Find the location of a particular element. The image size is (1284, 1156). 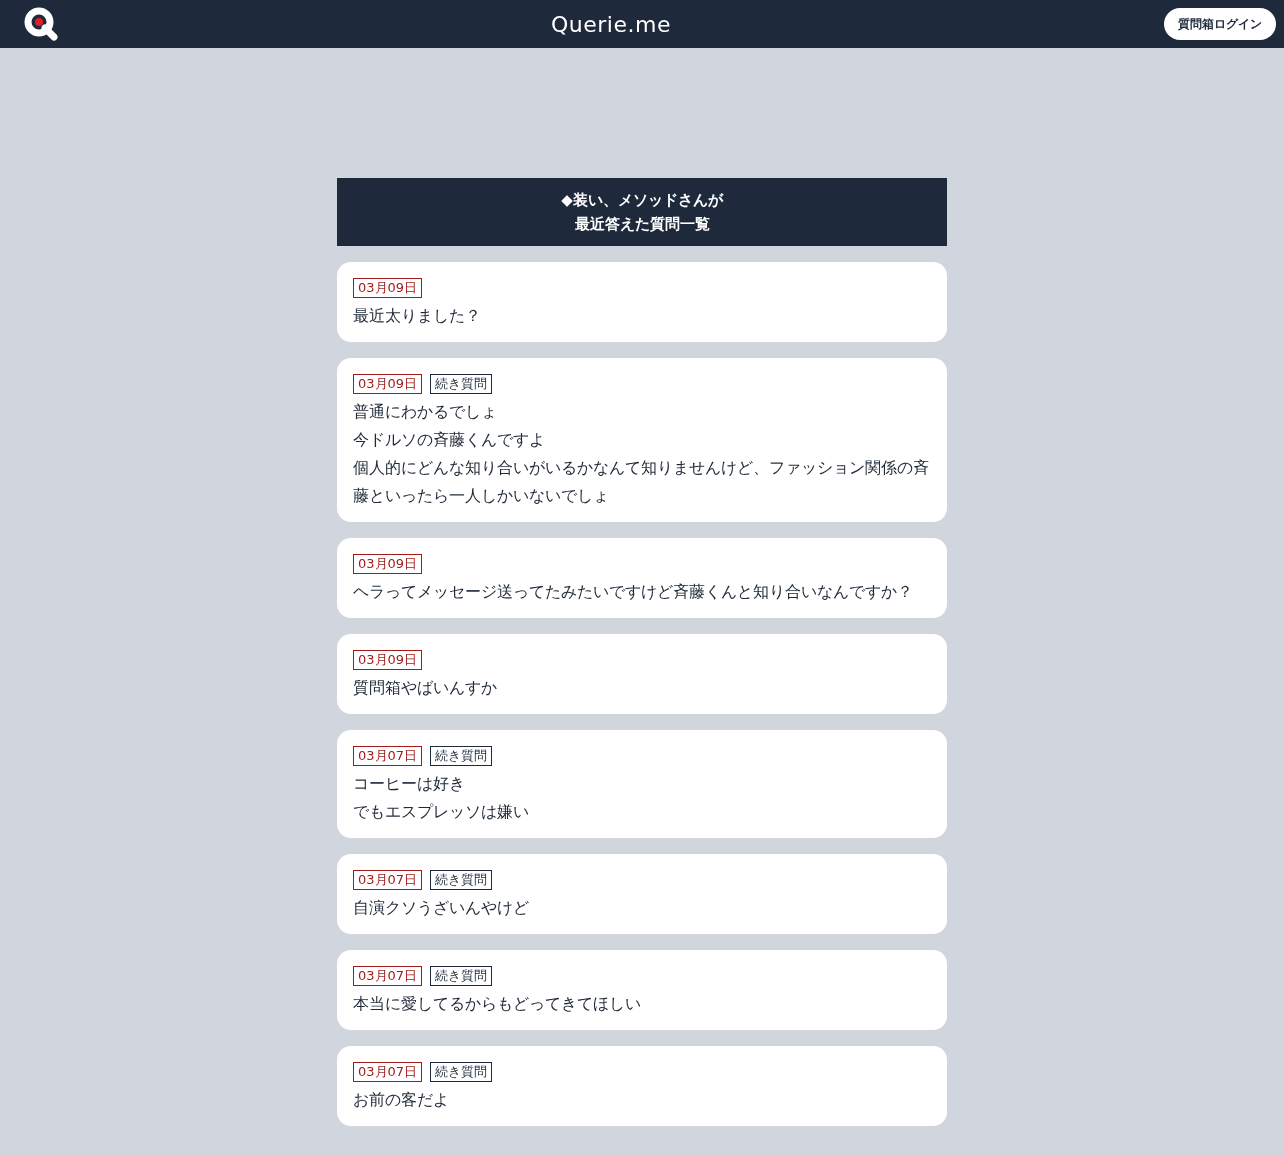

question-text: 質問箱やばいんすか is located at coordinates (425, 688).